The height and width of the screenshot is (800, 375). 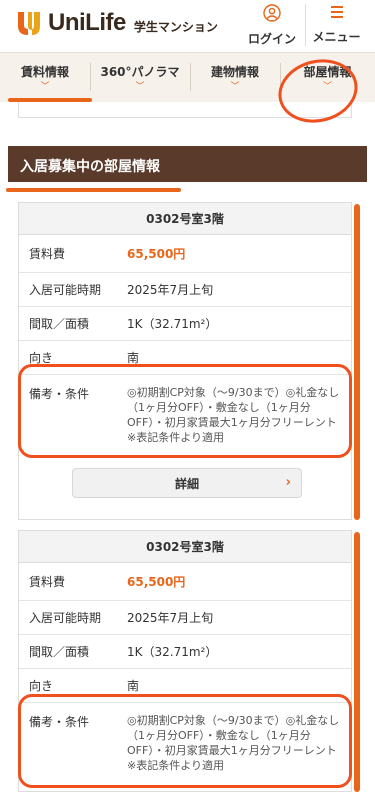 I want to click on menu-button: メニュー, so click(x=336, y=25).